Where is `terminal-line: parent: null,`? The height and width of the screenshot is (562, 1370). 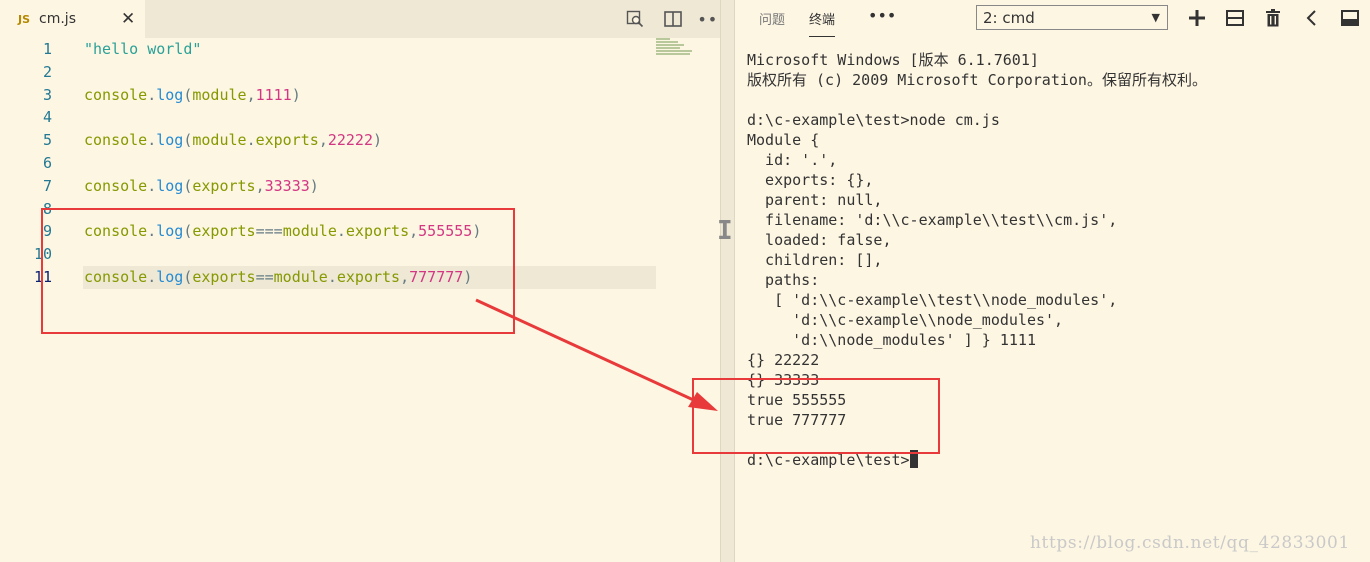
terminal-line: parent: null, is located at coordinates (815, 200).